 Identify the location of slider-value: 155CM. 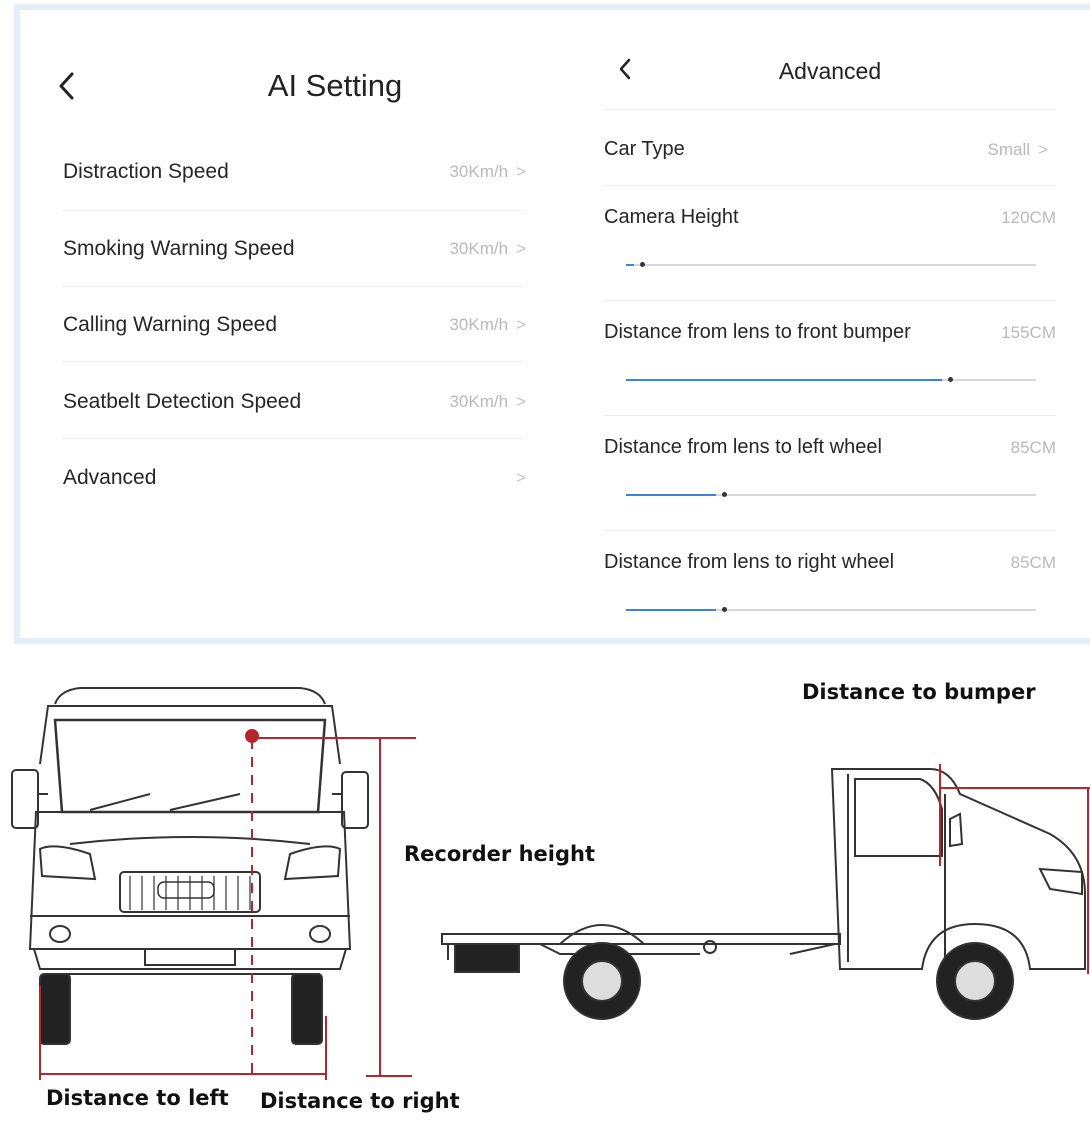
(1028, 332).